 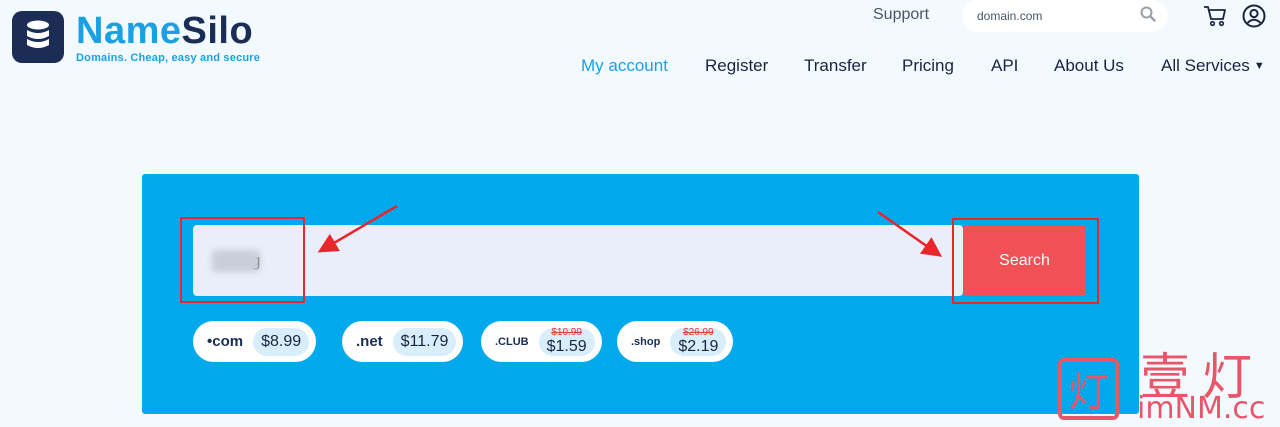 I want to click on header-search, so click(x=1065, y=16).